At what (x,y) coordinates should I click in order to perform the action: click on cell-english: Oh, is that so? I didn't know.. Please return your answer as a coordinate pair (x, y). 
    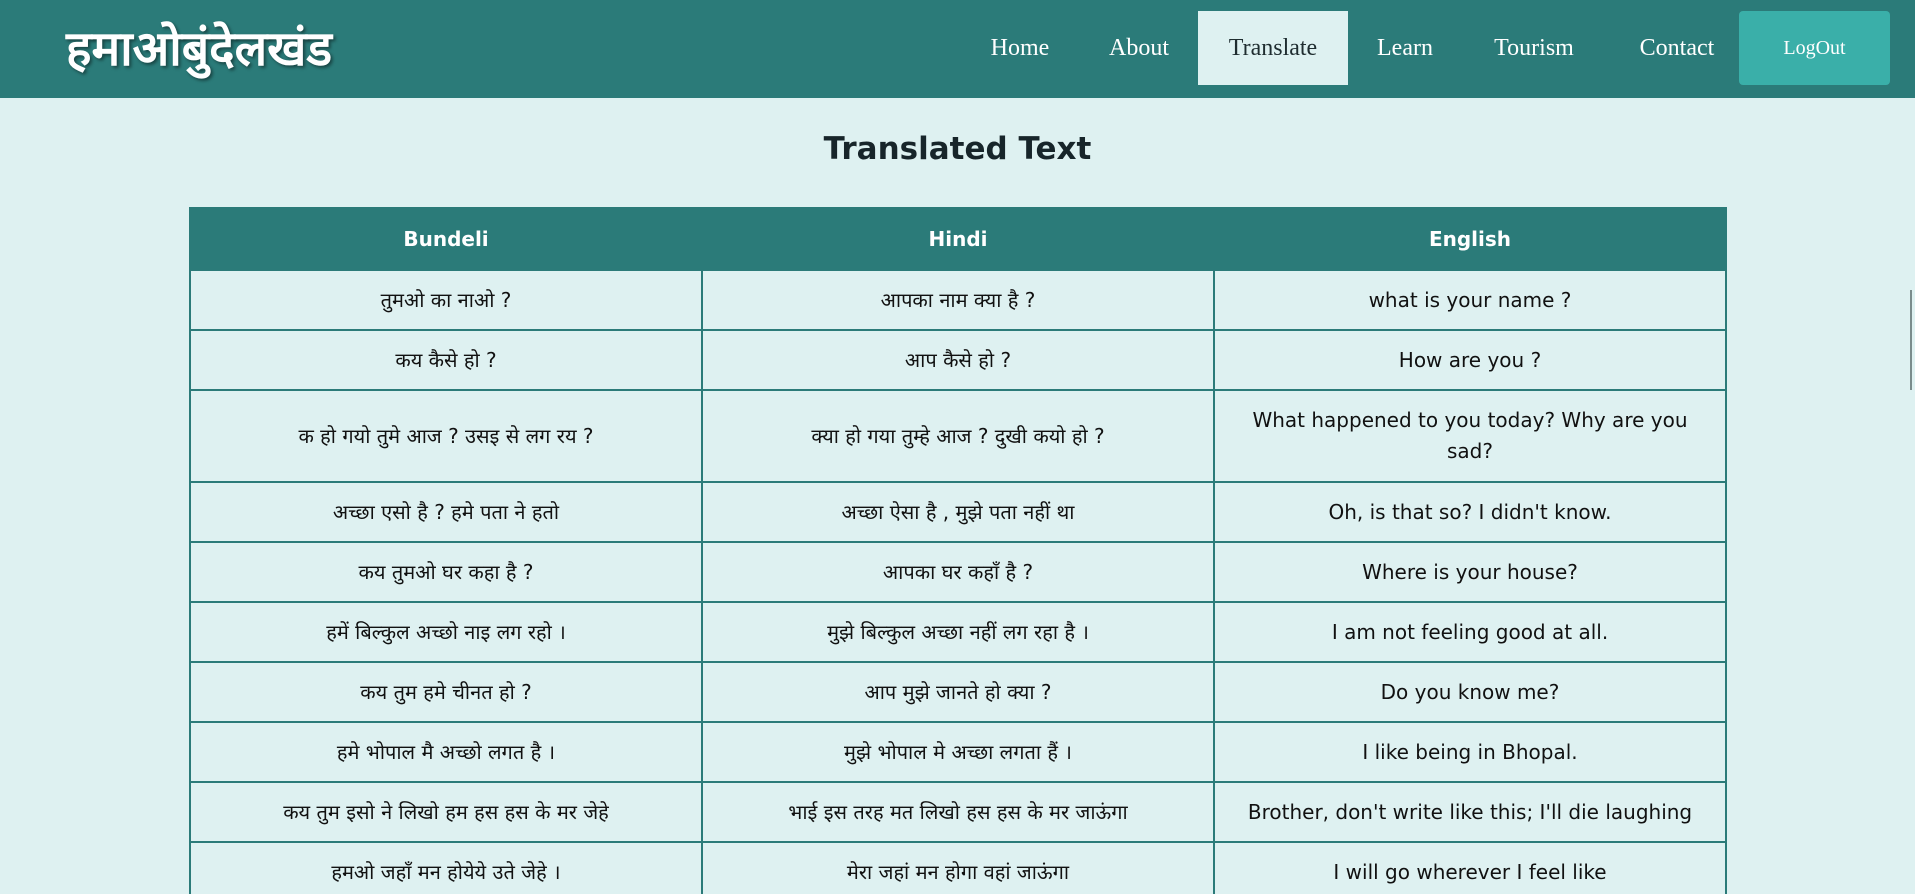
    Looking at the image, I should click on (1470, 512).